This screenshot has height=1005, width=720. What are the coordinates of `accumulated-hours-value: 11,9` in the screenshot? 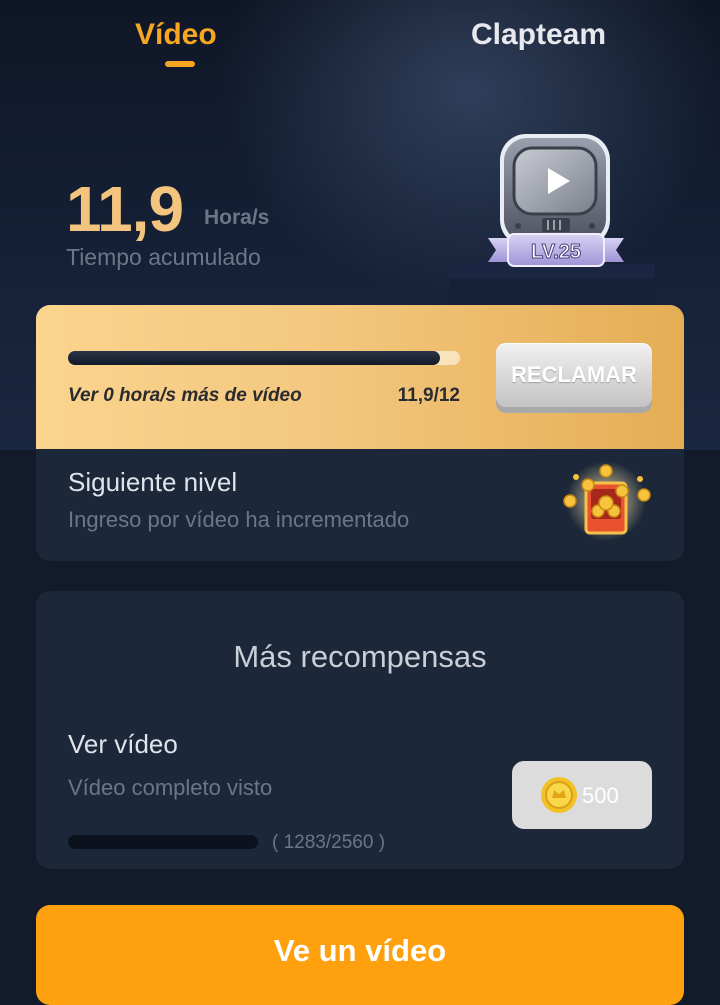 It's located at (125, 209).